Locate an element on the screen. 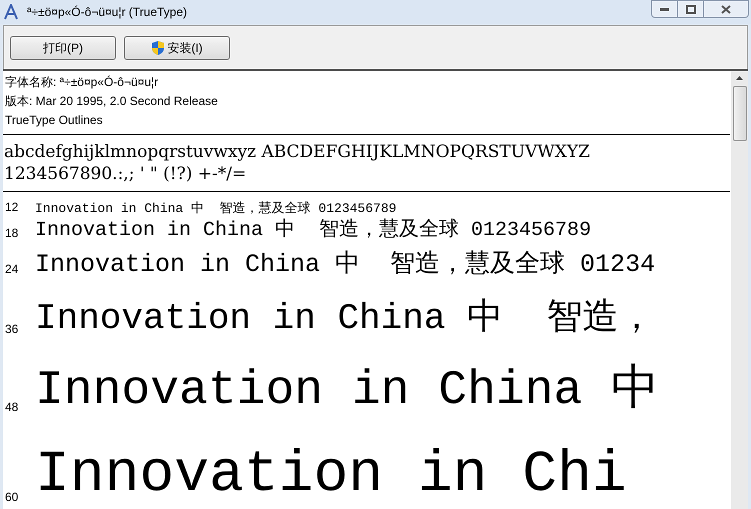 This screenshot has width=751, height=509. close-button is located at coordinates (726, 9).